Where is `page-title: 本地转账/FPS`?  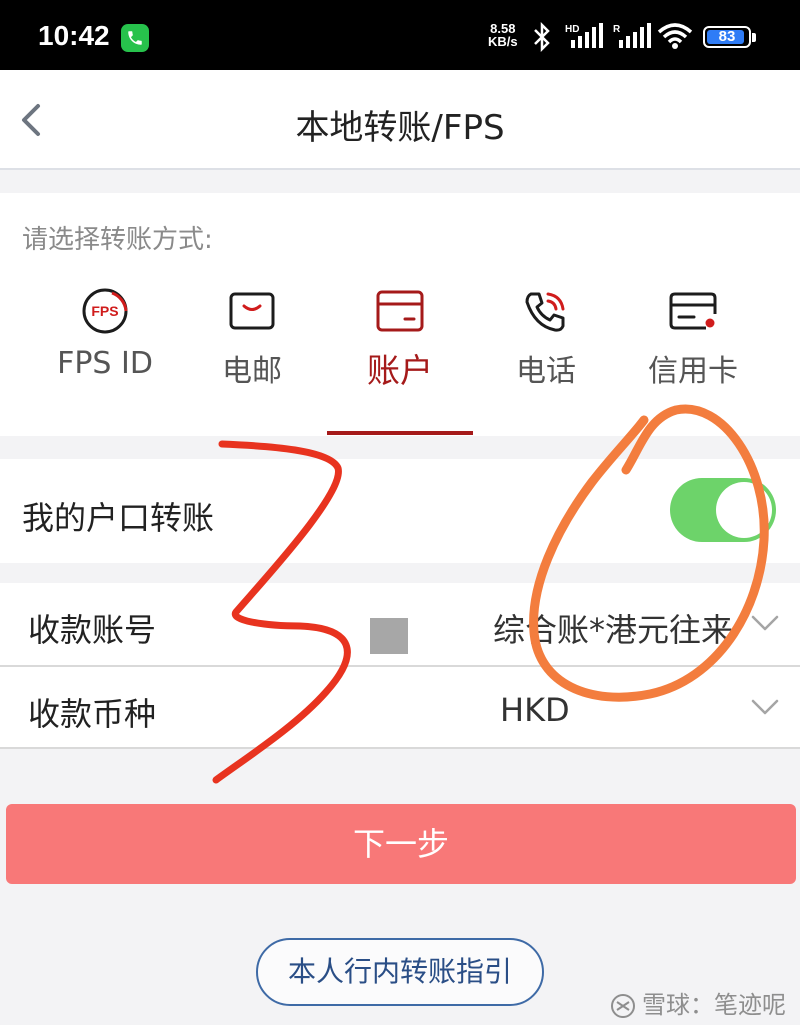
page-title: 本地转账/FPS is located at coordinates (400, 128).